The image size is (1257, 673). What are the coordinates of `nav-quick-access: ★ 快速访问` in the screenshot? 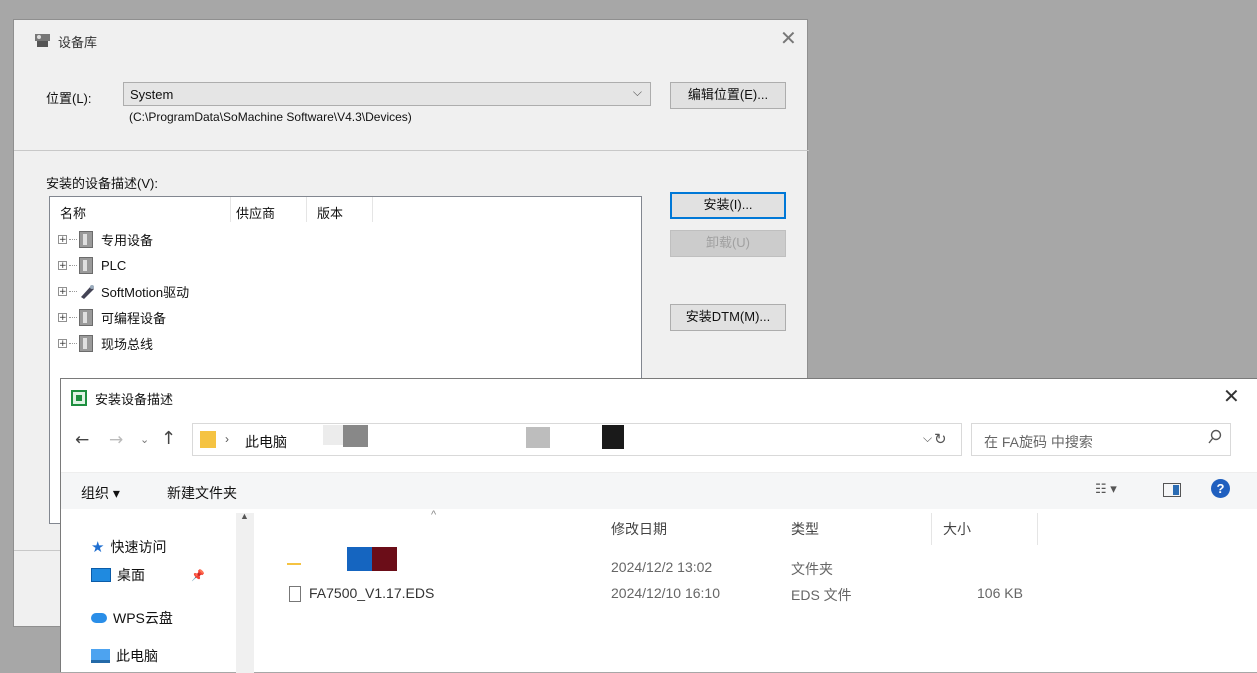 It's located at (128, 547).